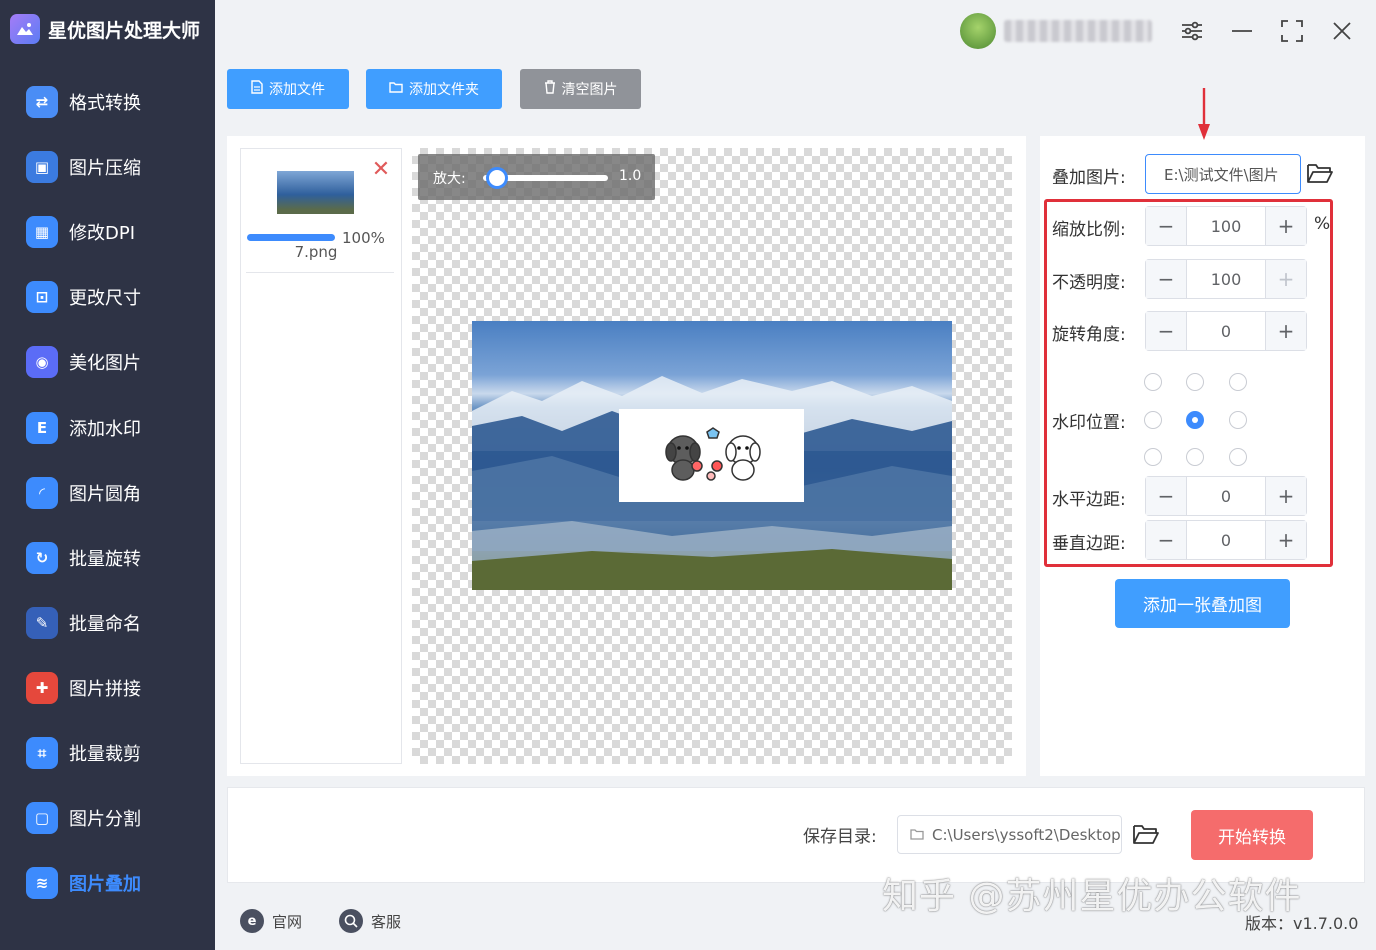 Image resolution: width=1376 pixels, height=950 pixels. Describe the element at coordinates (1285, 540) in the screenshot. I see `v-margin-increase-button: +` at that location.